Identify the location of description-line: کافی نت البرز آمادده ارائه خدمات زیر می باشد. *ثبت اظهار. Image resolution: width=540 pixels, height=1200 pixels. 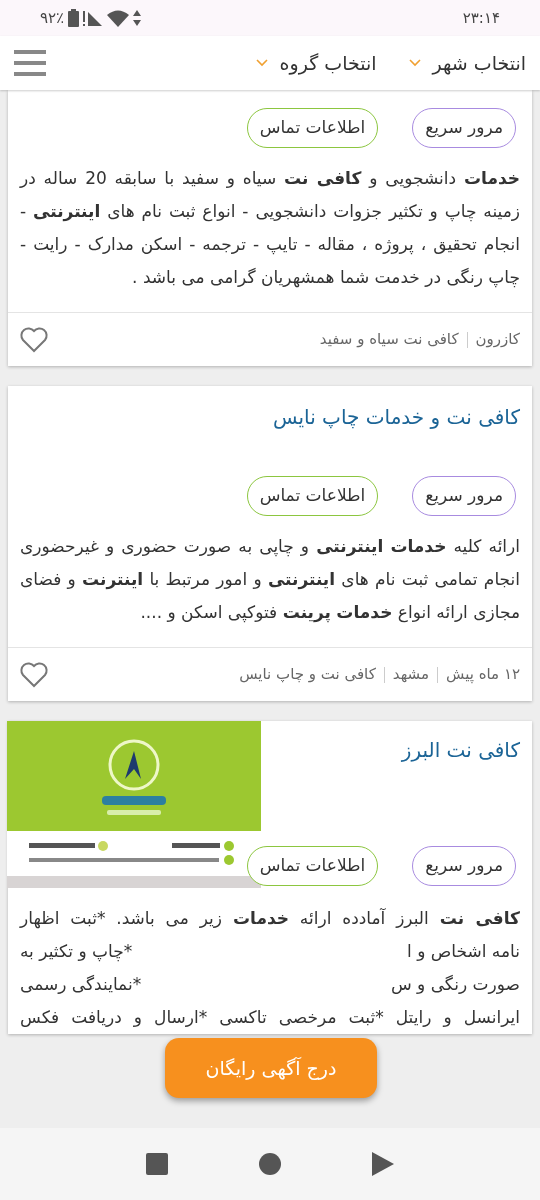
(270, 919).